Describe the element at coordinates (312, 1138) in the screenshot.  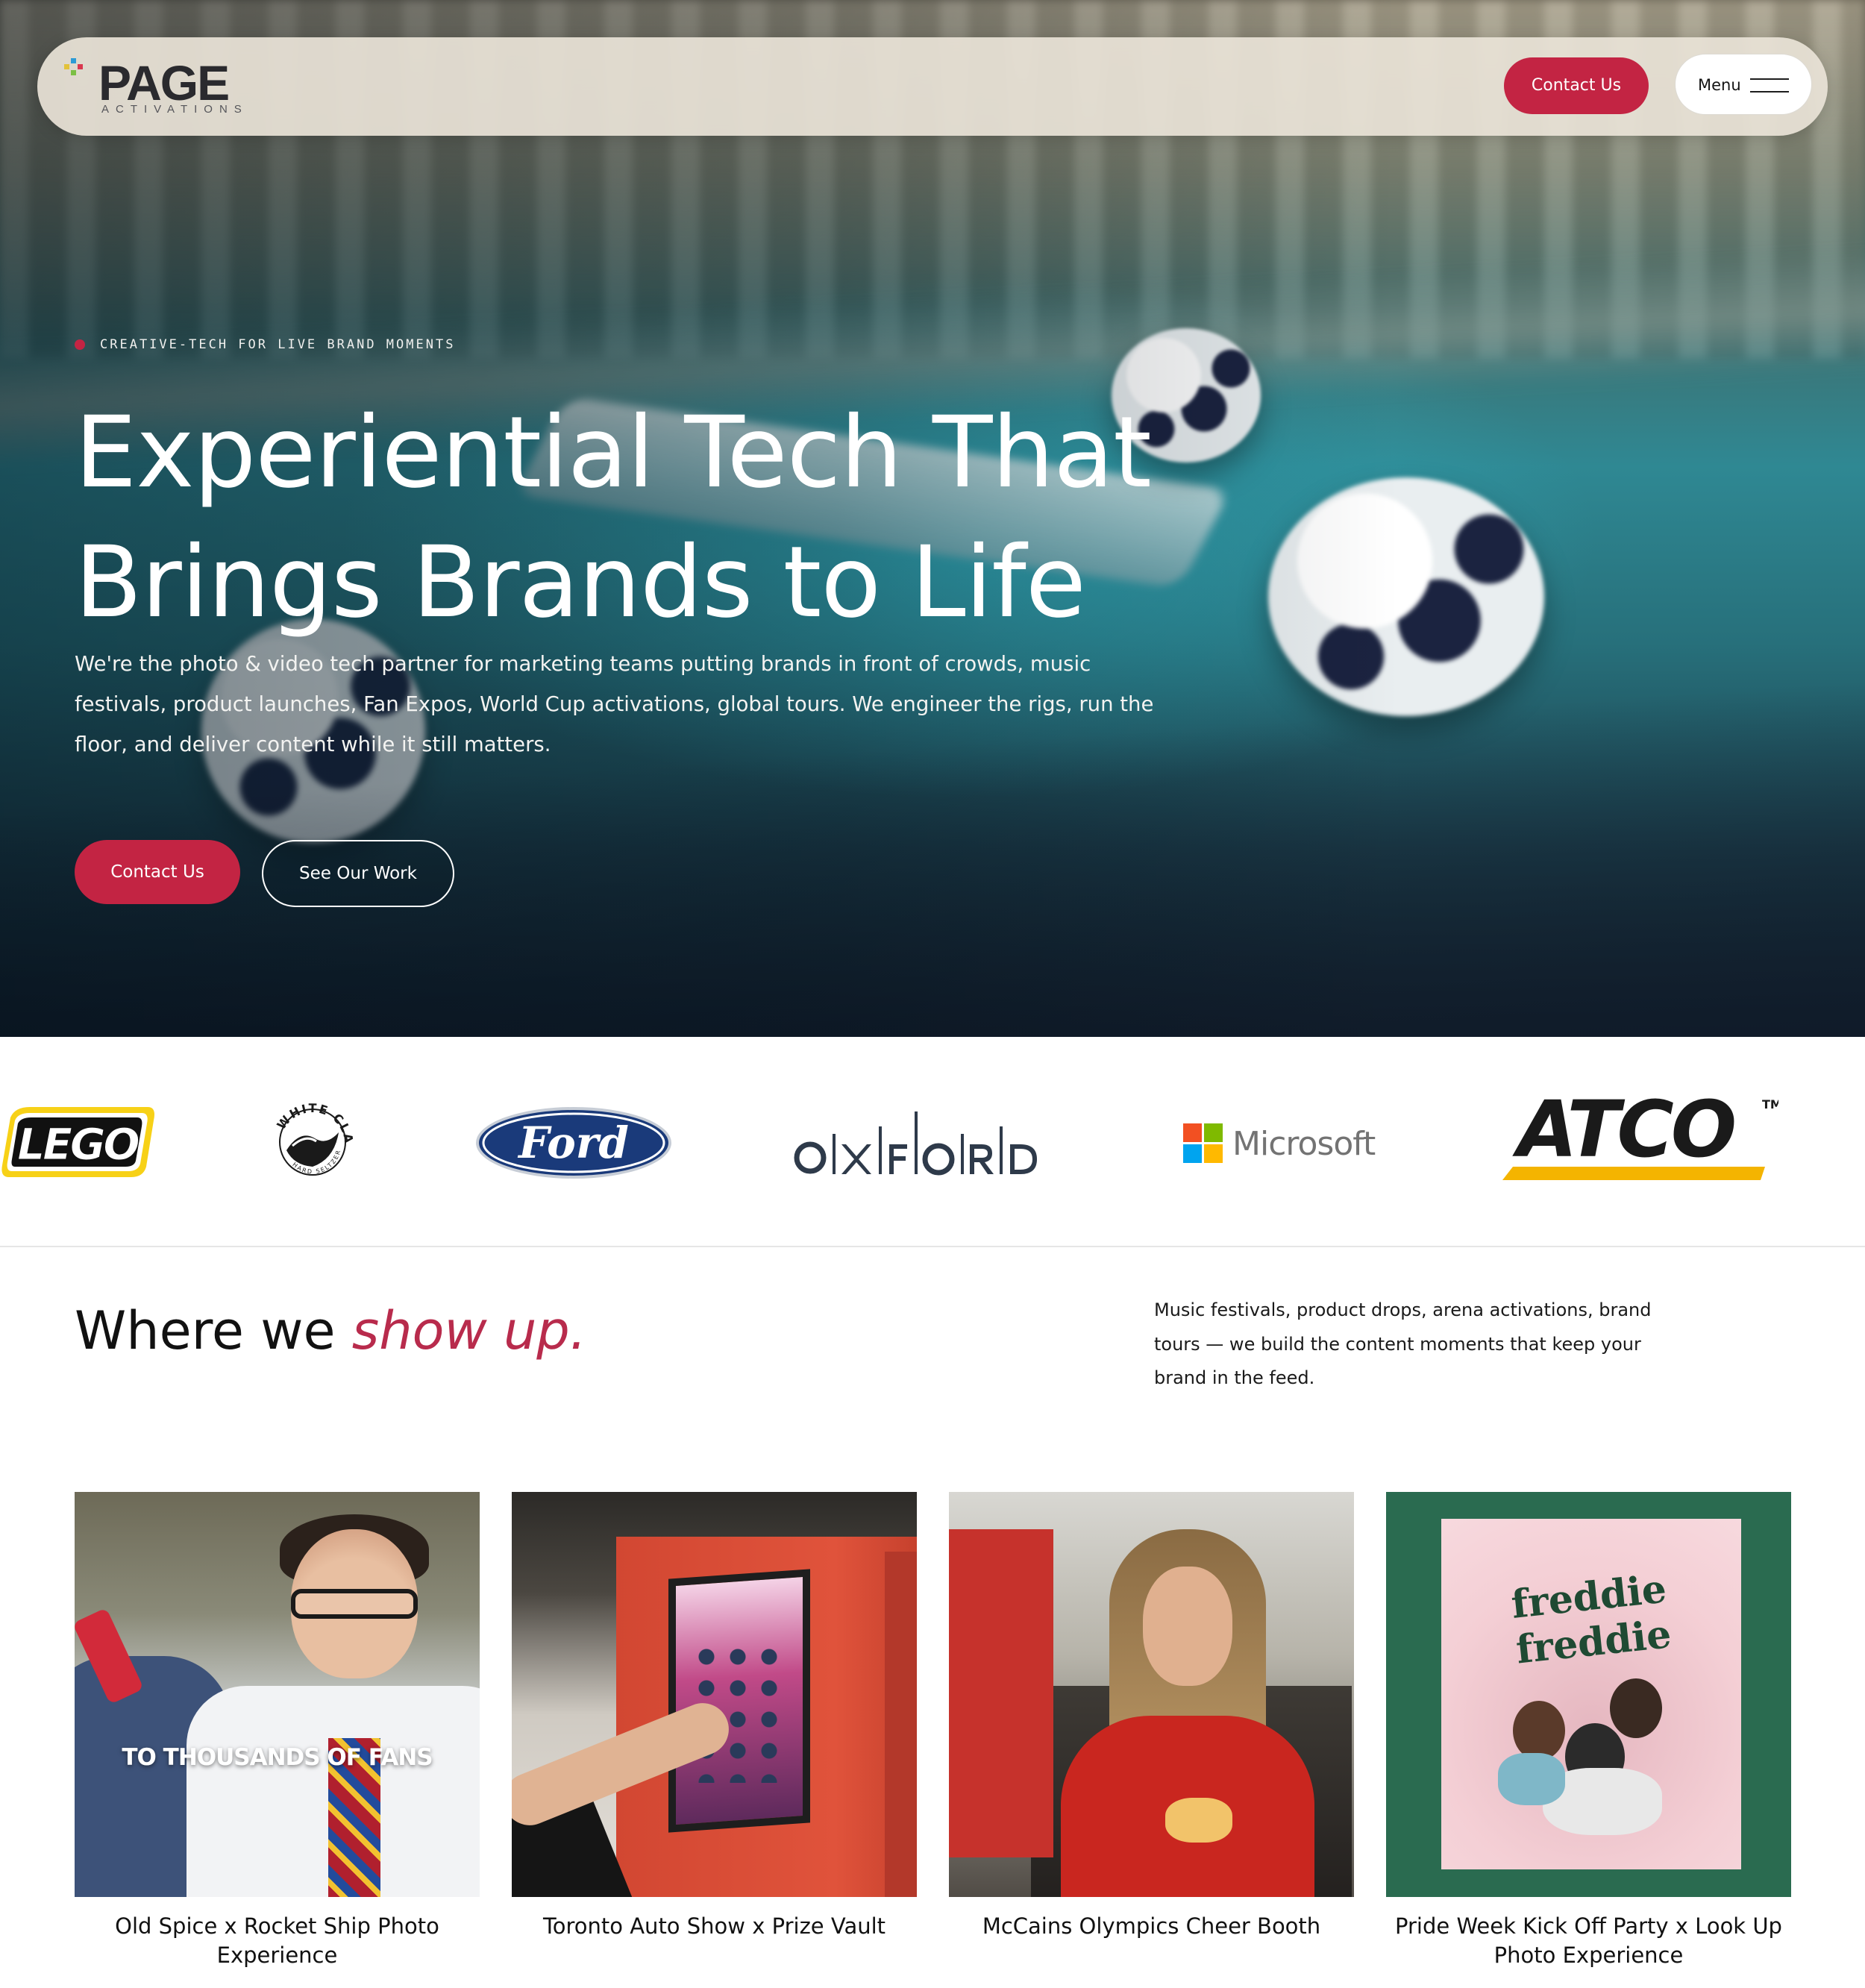
I see `white-claw-logo: WHITE CLAW HARD SELTZER` at that location.